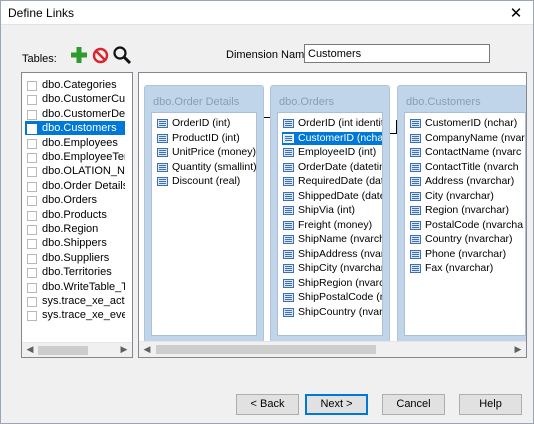  I want to click on table-name: dbo.Categories, so click(79, 85).